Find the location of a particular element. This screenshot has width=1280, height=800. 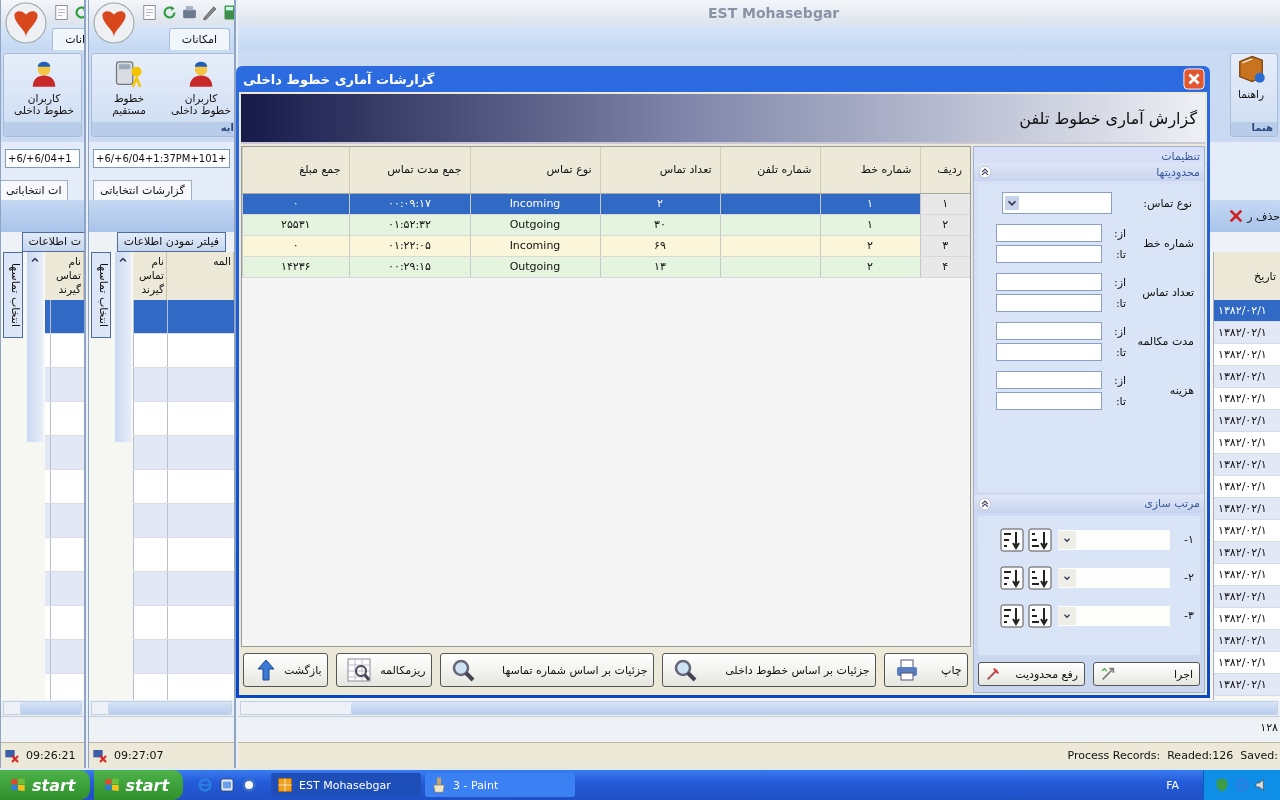

field-label: نوع تماس: is located at coordinates (1167, 203).